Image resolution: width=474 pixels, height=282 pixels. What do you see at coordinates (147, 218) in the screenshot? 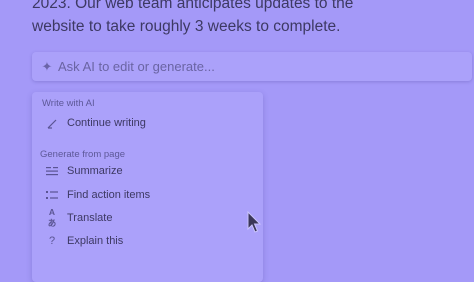
I see `menu-item-translate: Aあ Translate` at bounding box center [147, 218].